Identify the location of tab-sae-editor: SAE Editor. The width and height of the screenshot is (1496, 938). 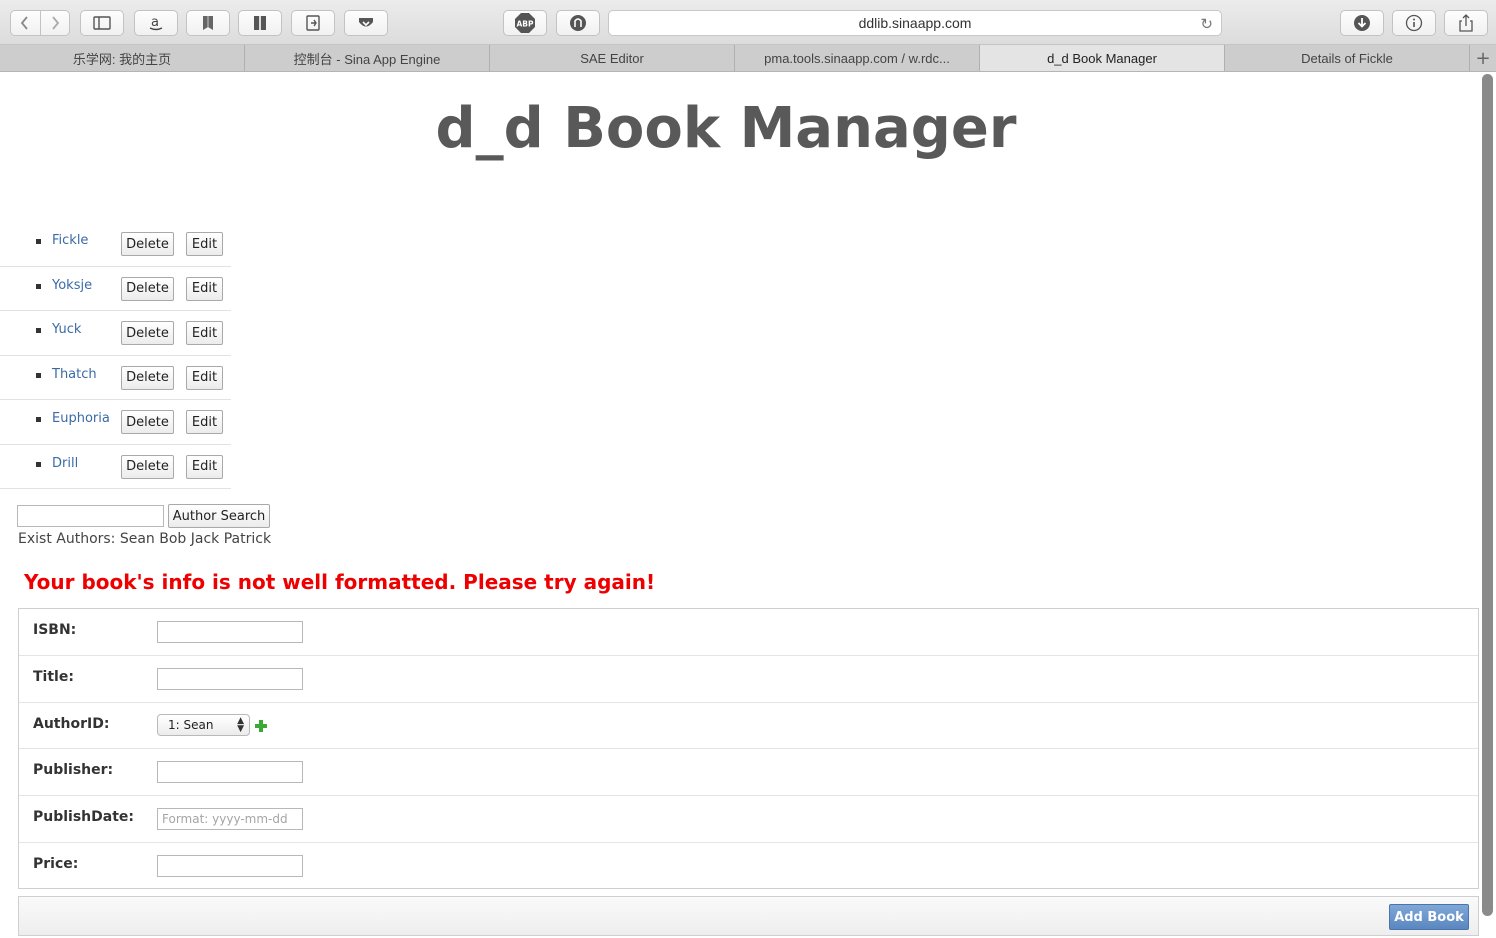
(612, 58).